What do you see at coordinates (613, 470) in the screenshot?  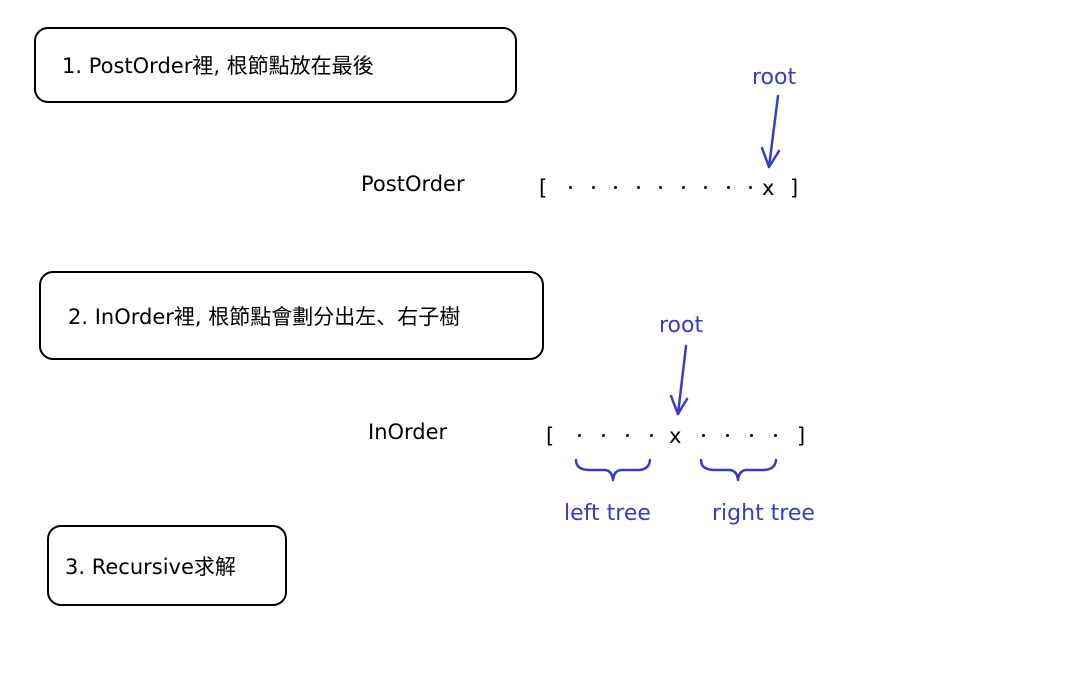 I see `left-tree-brace` at bounding box center [613, 470].